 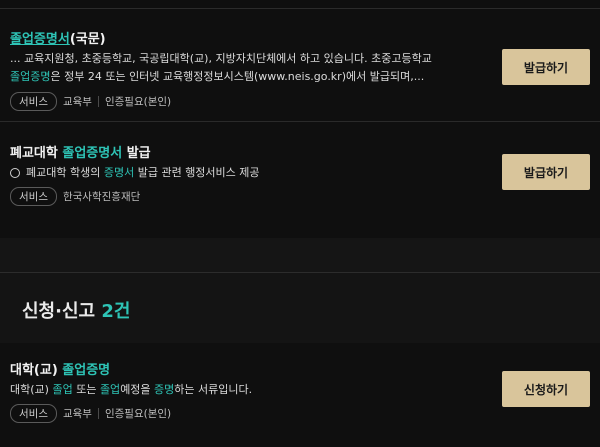 I want to click on section-count: 2건, so click(x=116, y=311).